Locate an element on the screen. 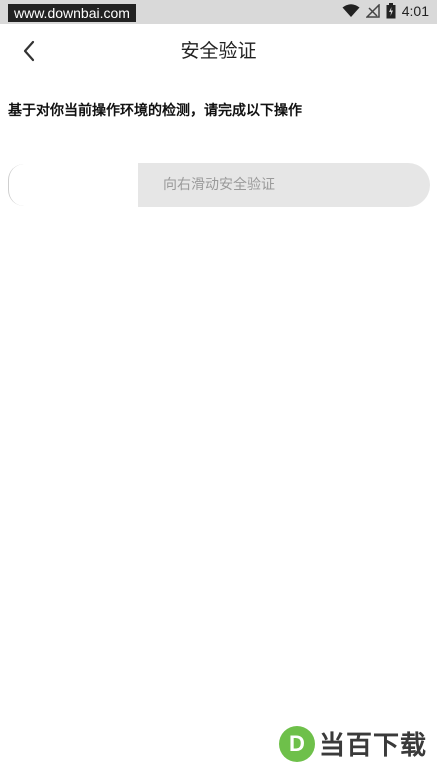  brand-logo-icon: D is located at coordinates (296, 743).